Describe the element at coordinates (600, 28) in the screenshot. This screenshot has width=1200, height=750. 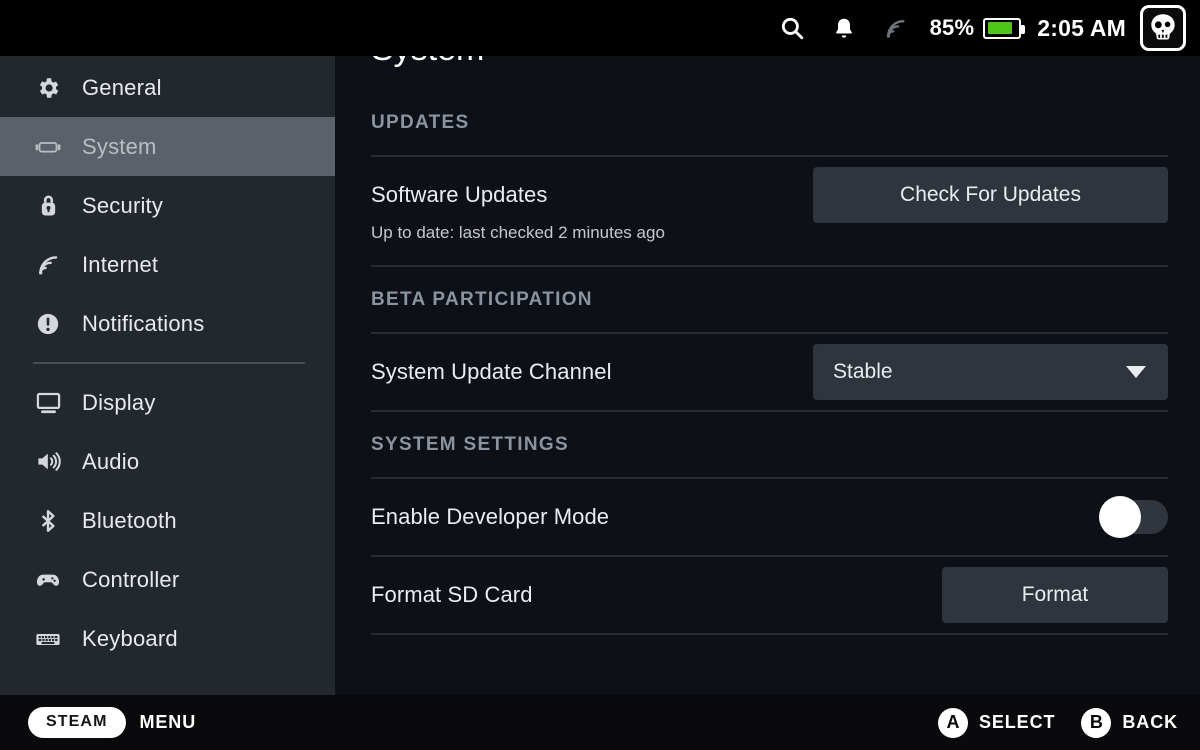
I see `status-bar: 85% 2:05 AM` at that location.